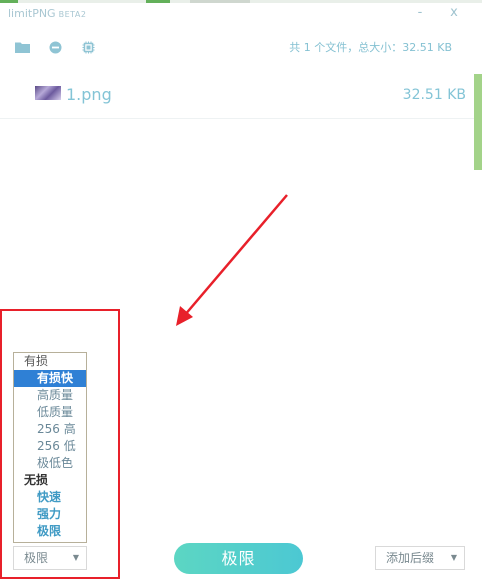  What do you see at coordinates (420, 12) in the screenshot?
I see `minimize-button: -` at bounding box center [420, 12].